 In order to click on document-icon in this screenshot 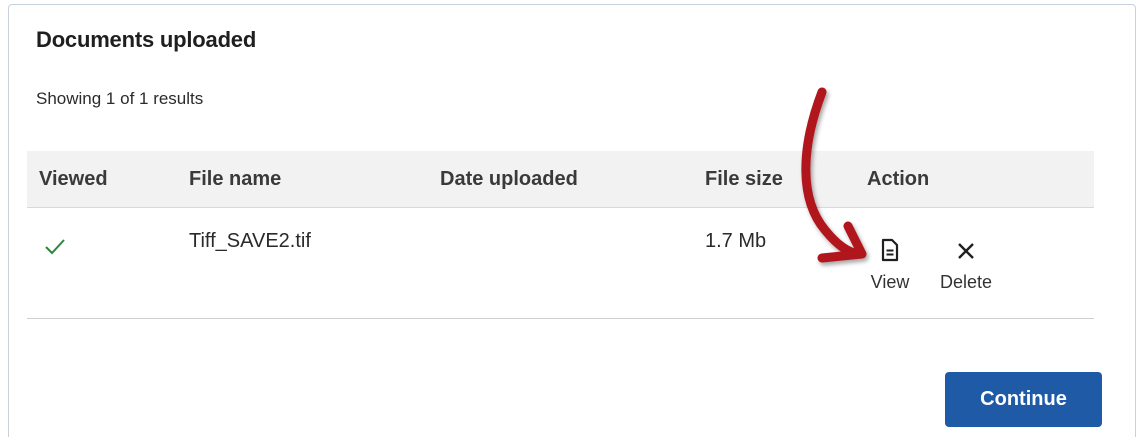, I will do `click(890, 250)`.